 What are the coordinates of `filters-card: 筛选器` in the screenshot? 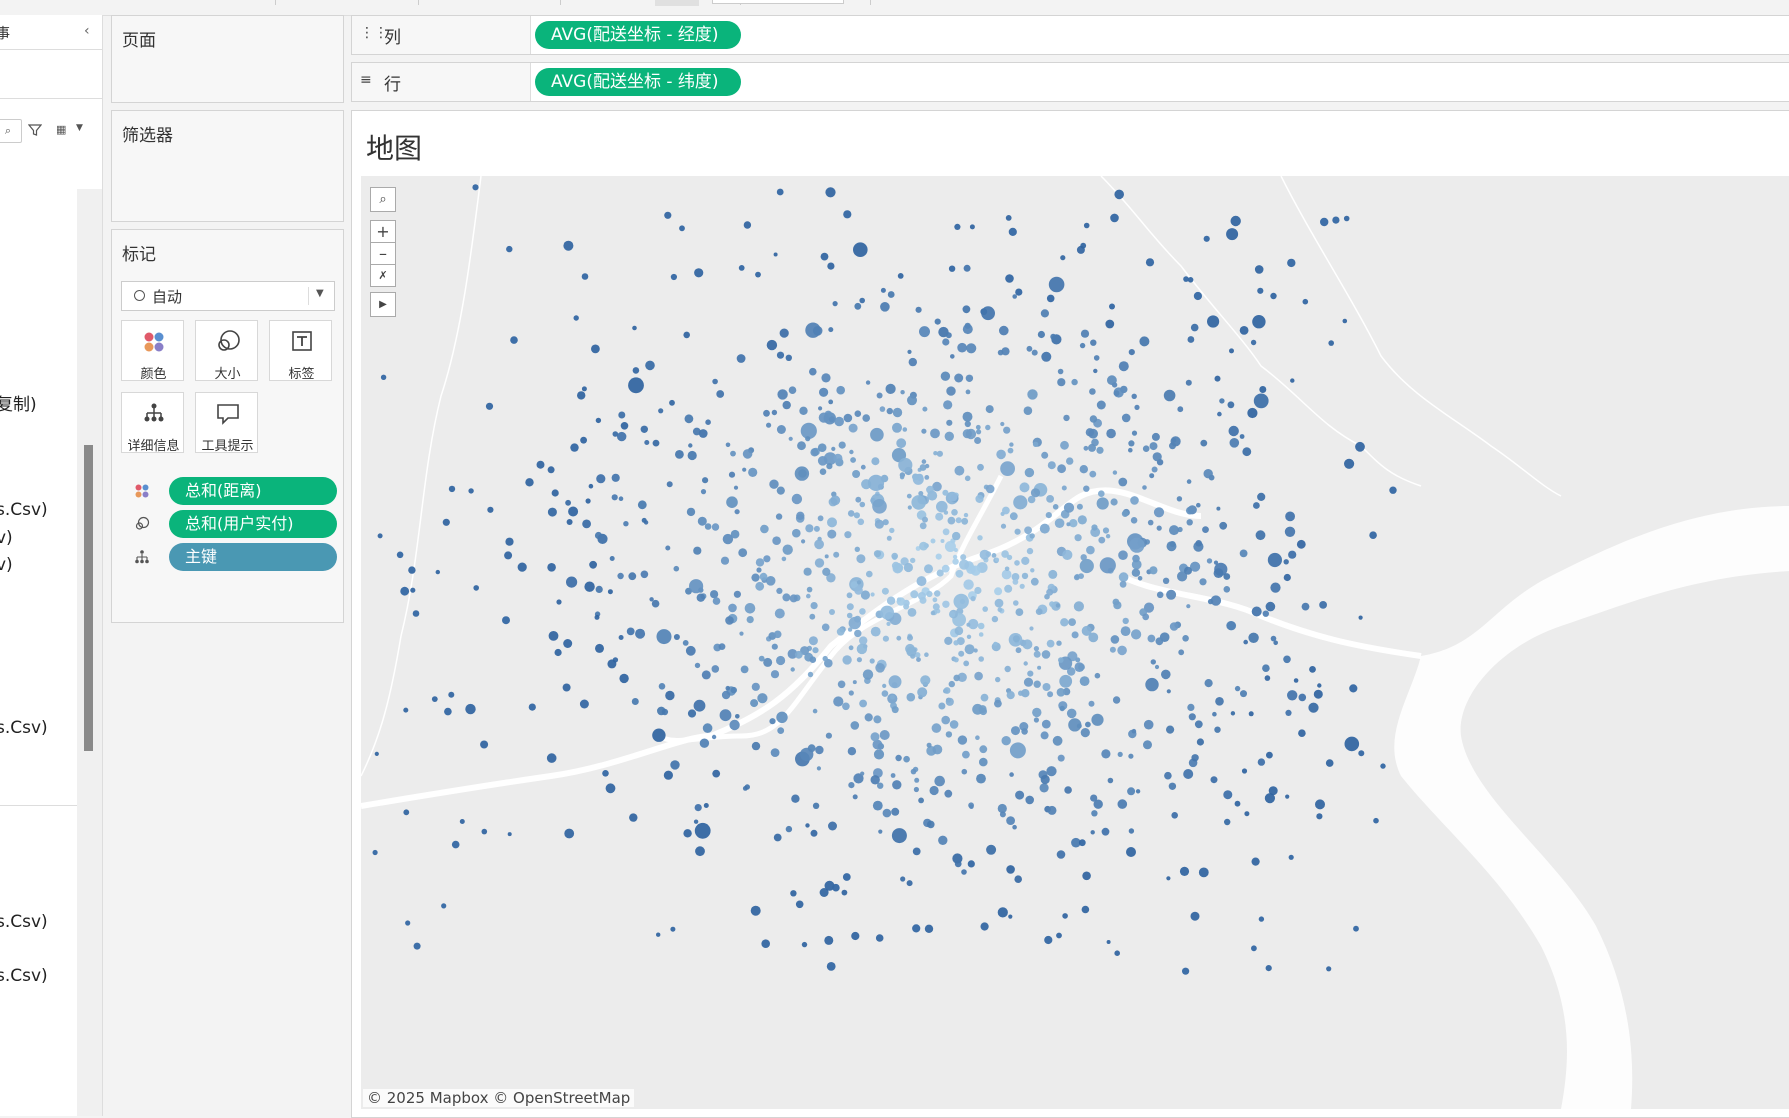 It's located at (227, 166).